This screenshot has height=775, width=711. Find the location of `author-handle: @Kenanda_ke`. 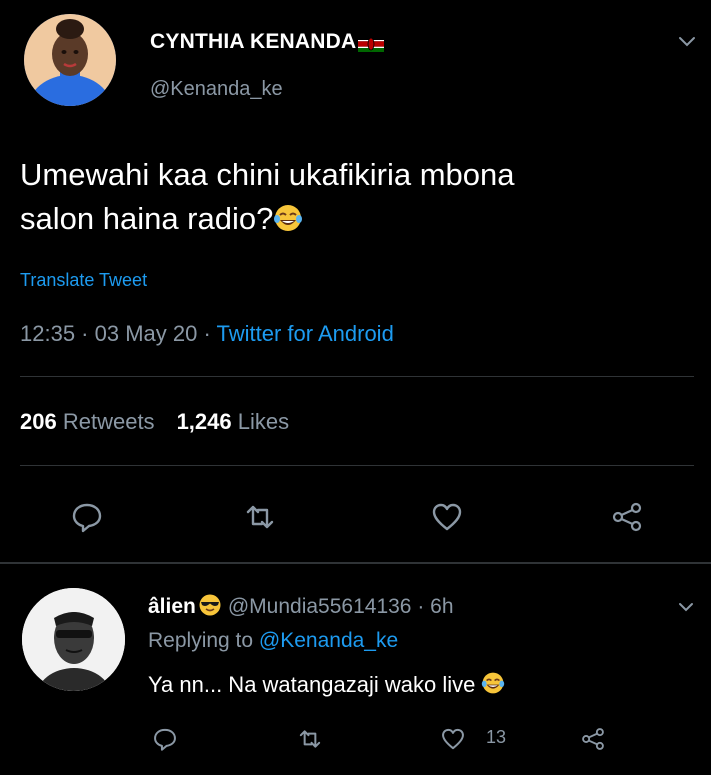

author-handle: @Kenanda_ke is located at coordinates (216, 89).